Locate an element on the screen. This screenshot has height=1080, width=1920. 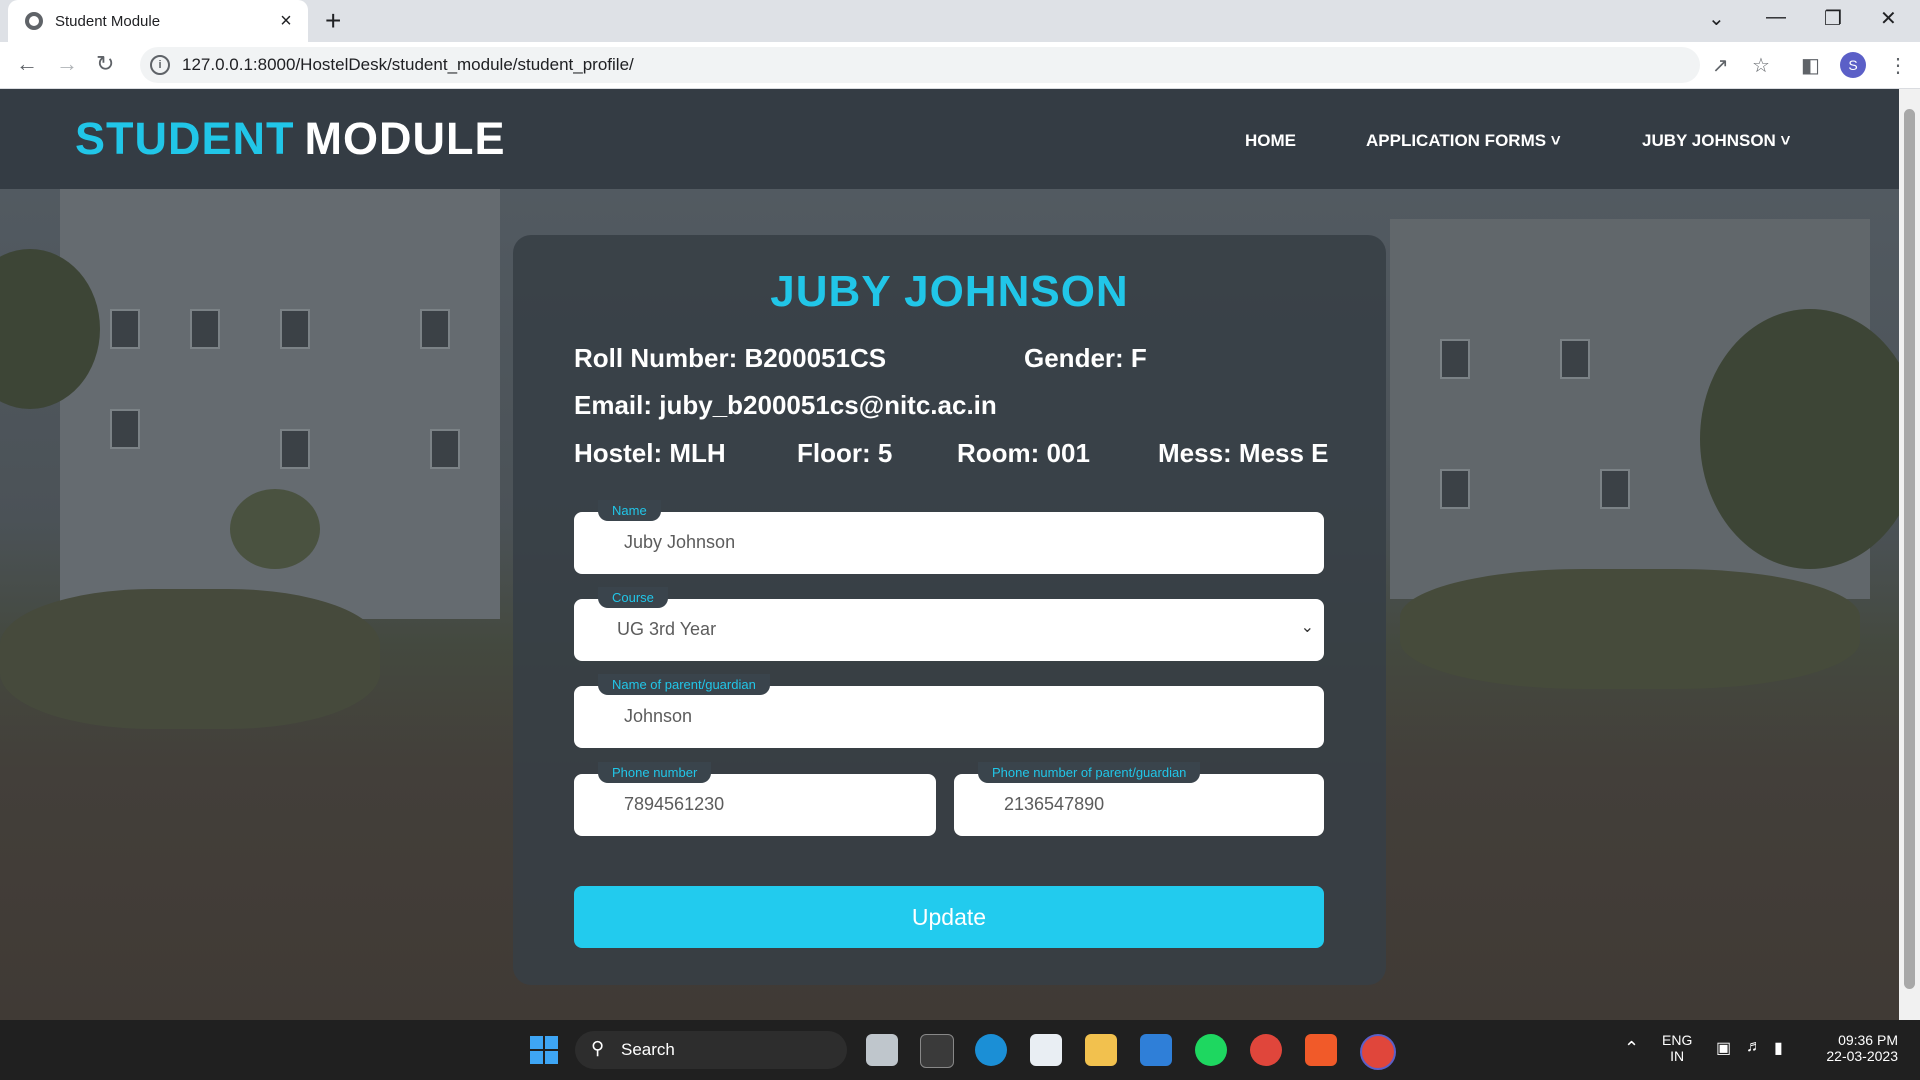
scroll-thumb is located at coordinates (1909, 549).